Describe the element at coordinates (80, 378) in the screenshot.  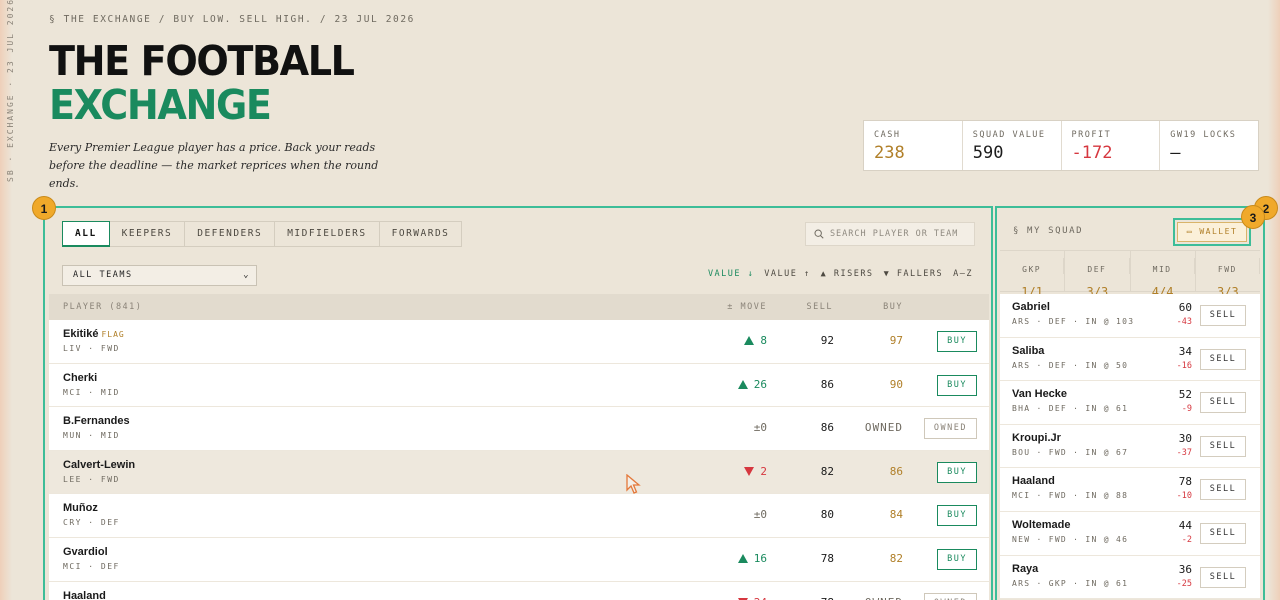
I see `player-name: Cherki` at that location.